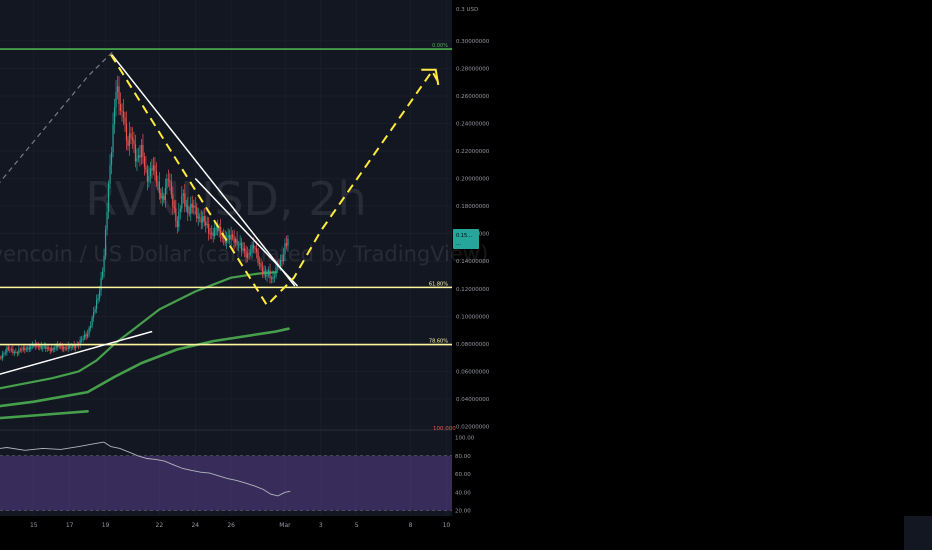 This screenshot has height=550, width=932. What do you see at coordinates (473, 69) in the screenshot?
I see `price-tick-label: 0.28000000` at bounding box center [473, 69].